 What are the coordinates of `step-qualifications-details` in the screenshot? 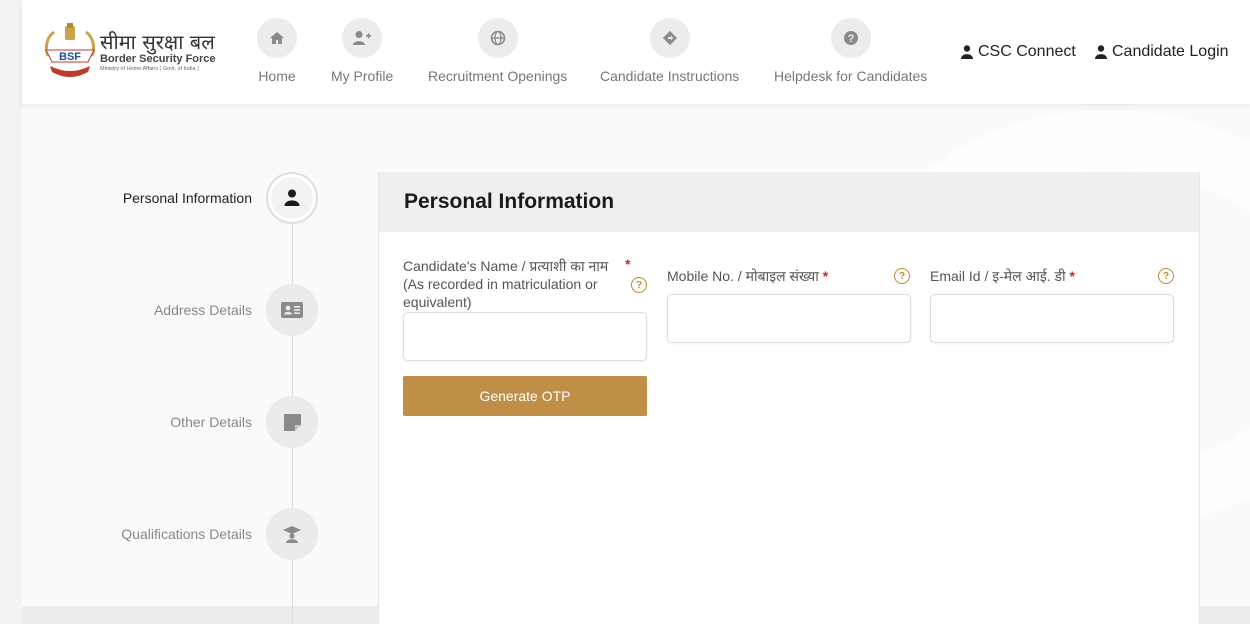 It's located at (292, 534).